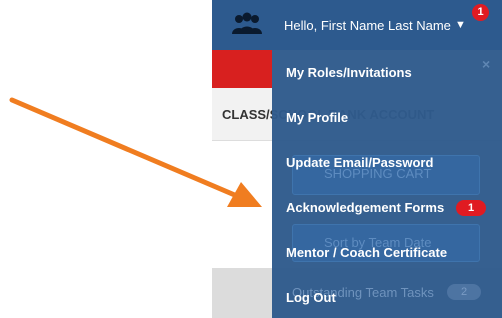 The height and width of the screenshot is (318, 502). I want to click on background-outstanding-badge: 2, so click(464, 292).